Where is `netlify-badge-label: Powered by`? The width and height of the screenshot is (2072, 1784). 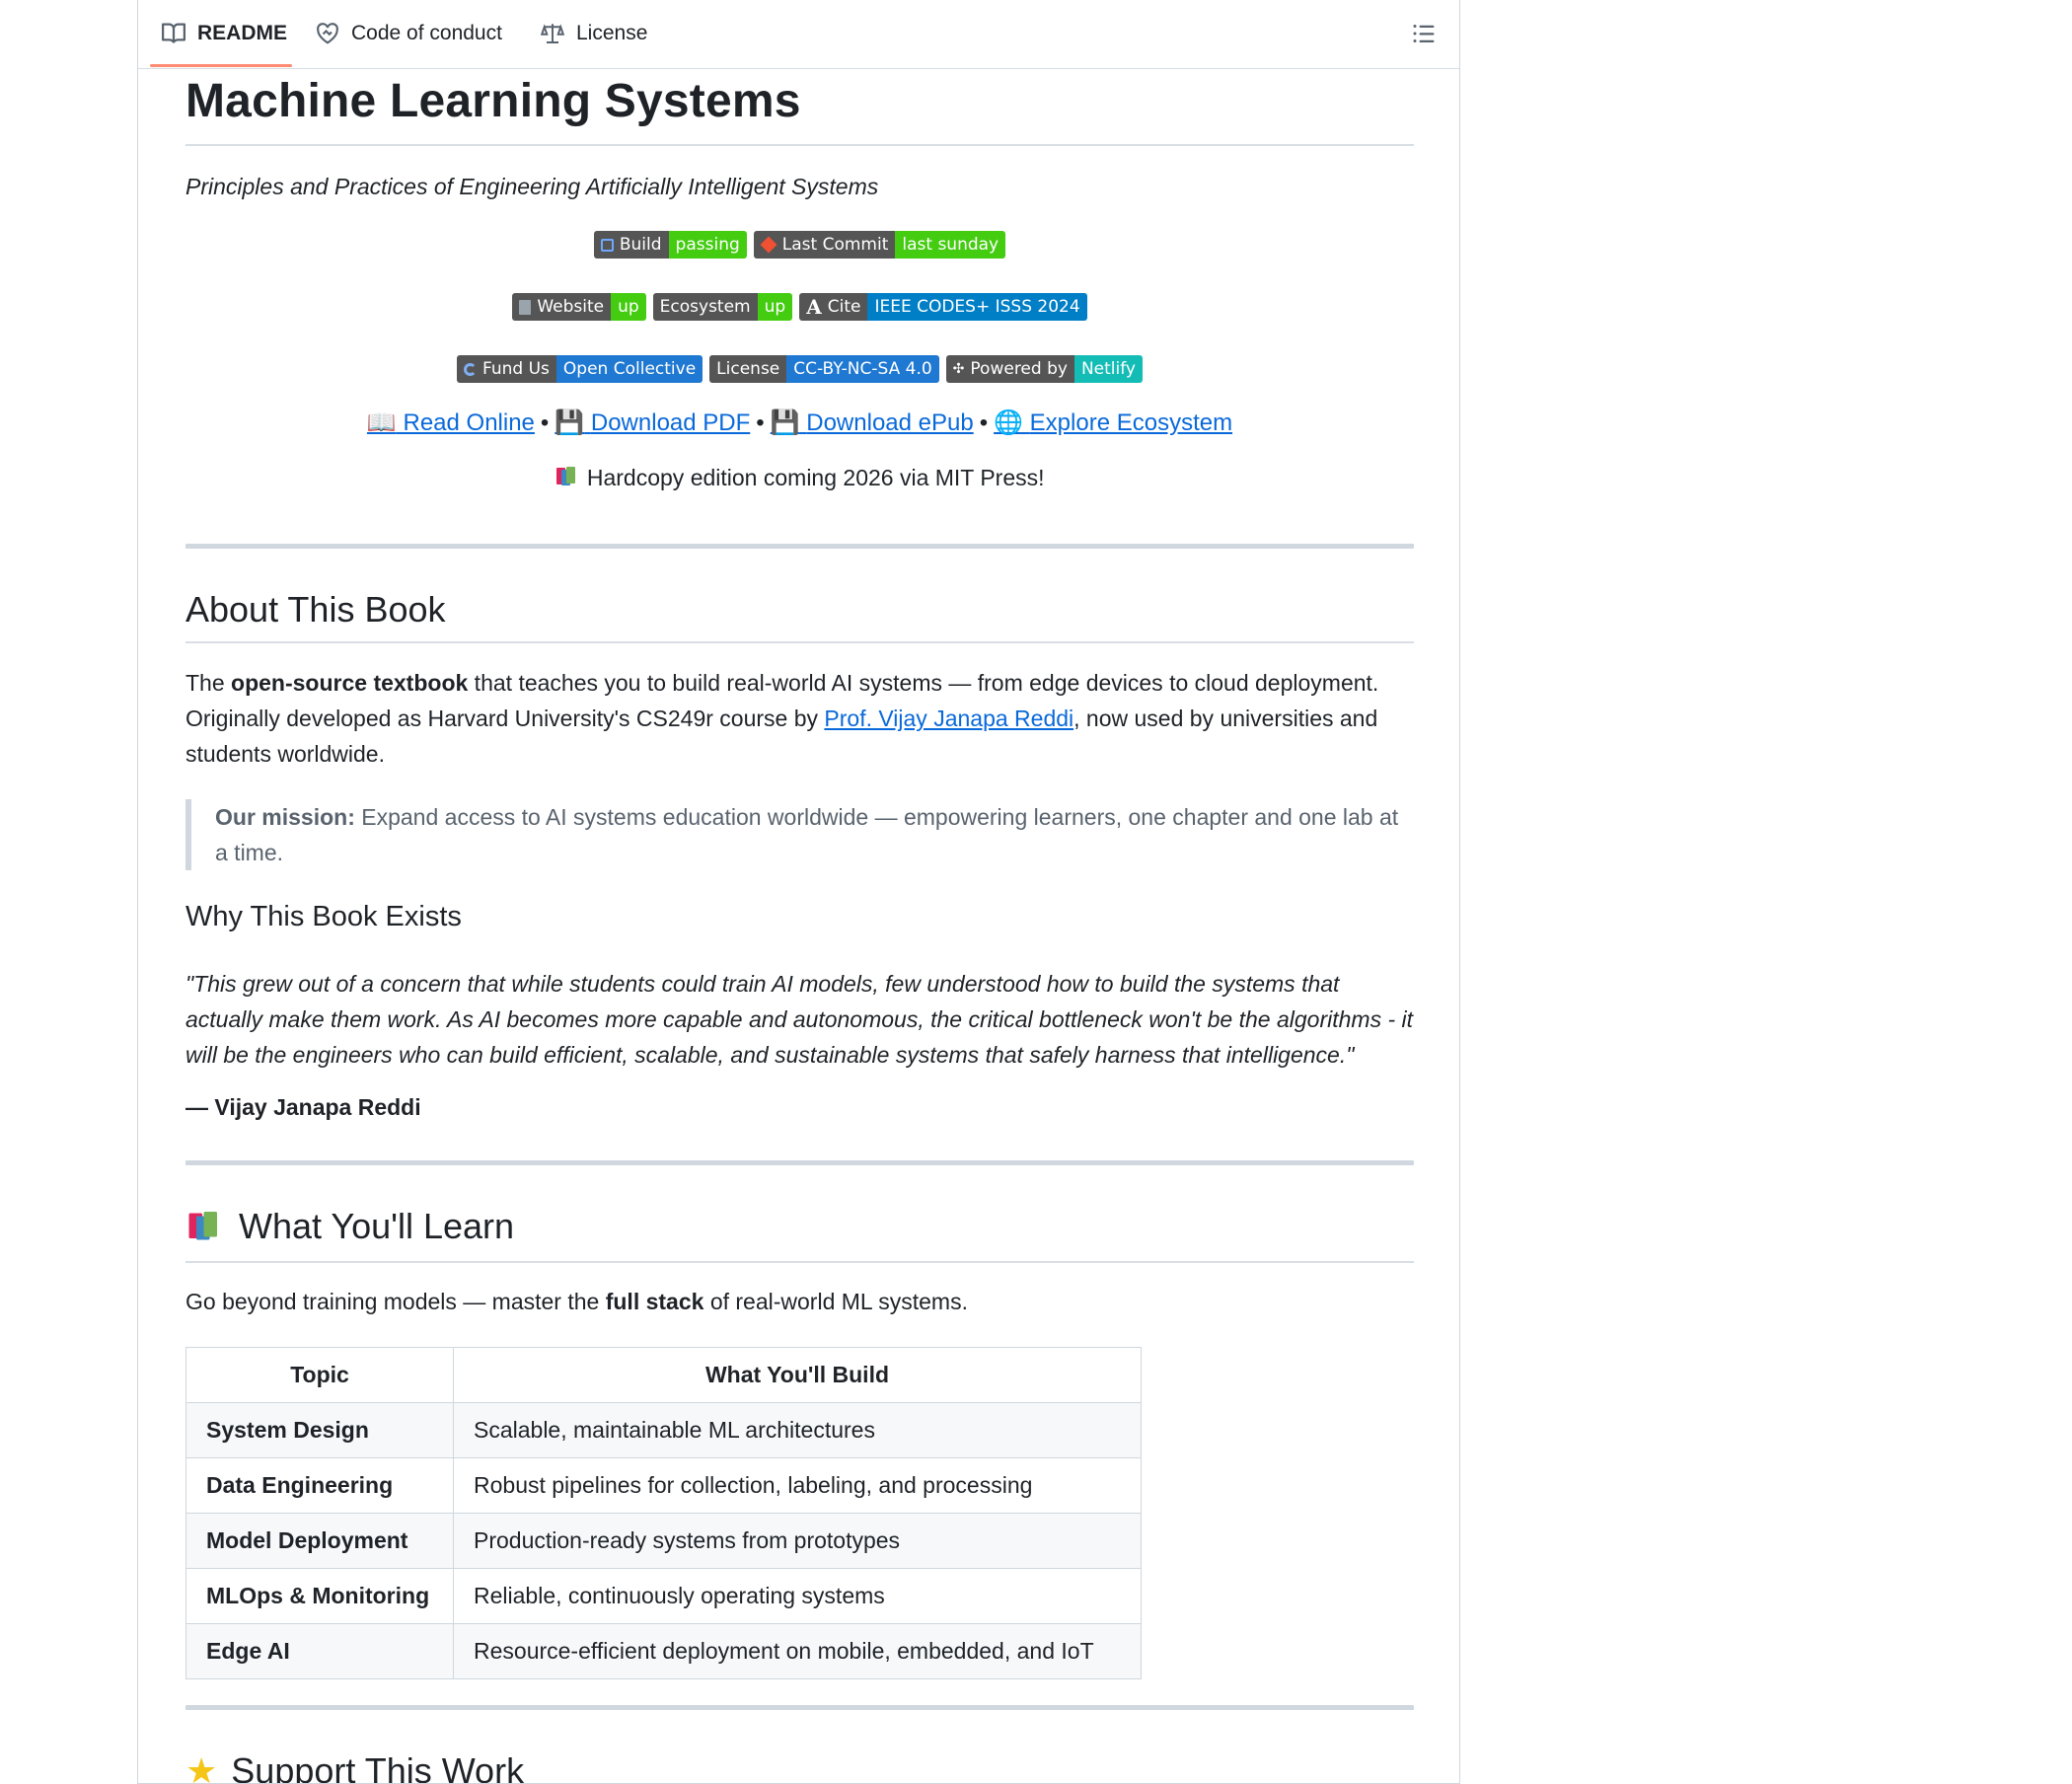
netlify-badge-label: Powered by is located at coordinates (1019, 369).